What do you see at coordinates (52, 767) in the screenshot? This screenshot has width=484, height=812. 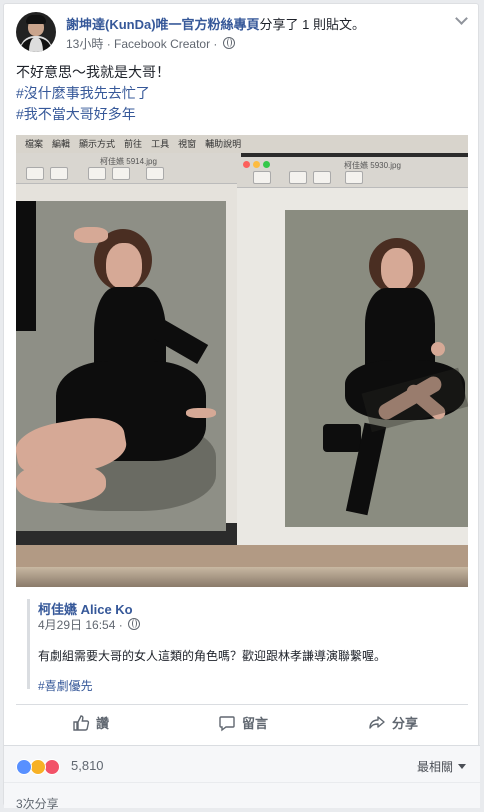 I see `love-icon` at bounding box center [52, 767].